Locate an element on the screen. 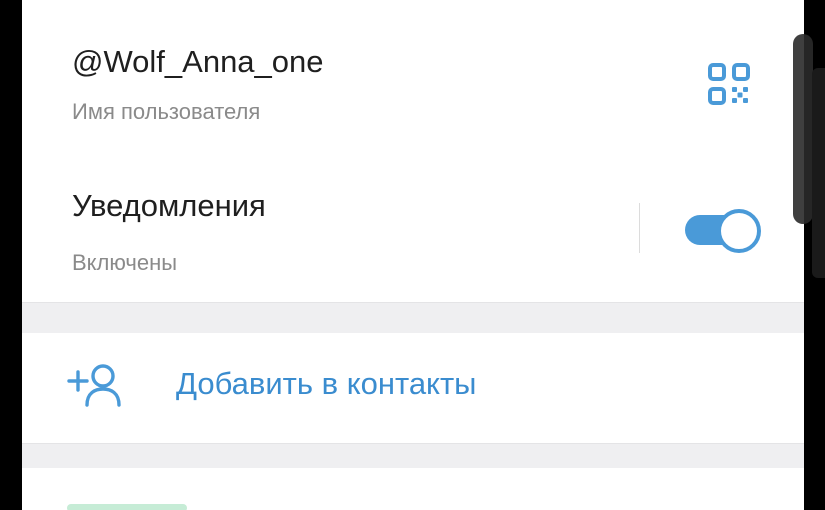 The image size is (825, 510). next-row-label-peek is located at coordinates (127, 507).